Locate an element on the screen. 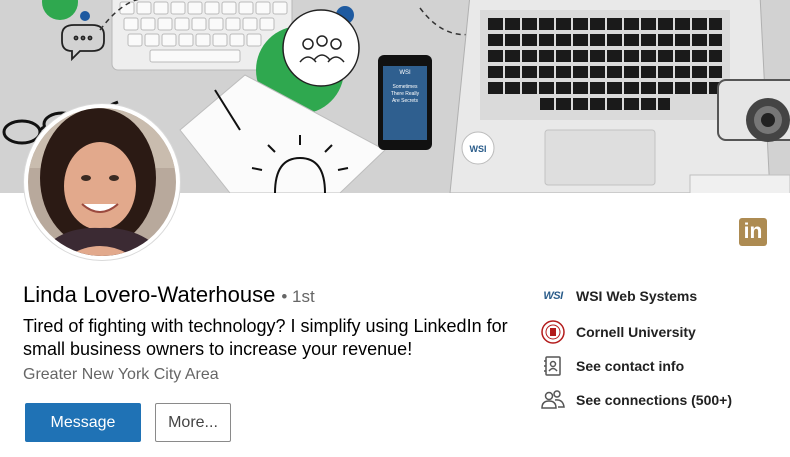  sidebar-item-label: See contact info is located at coordinates (630, 366).